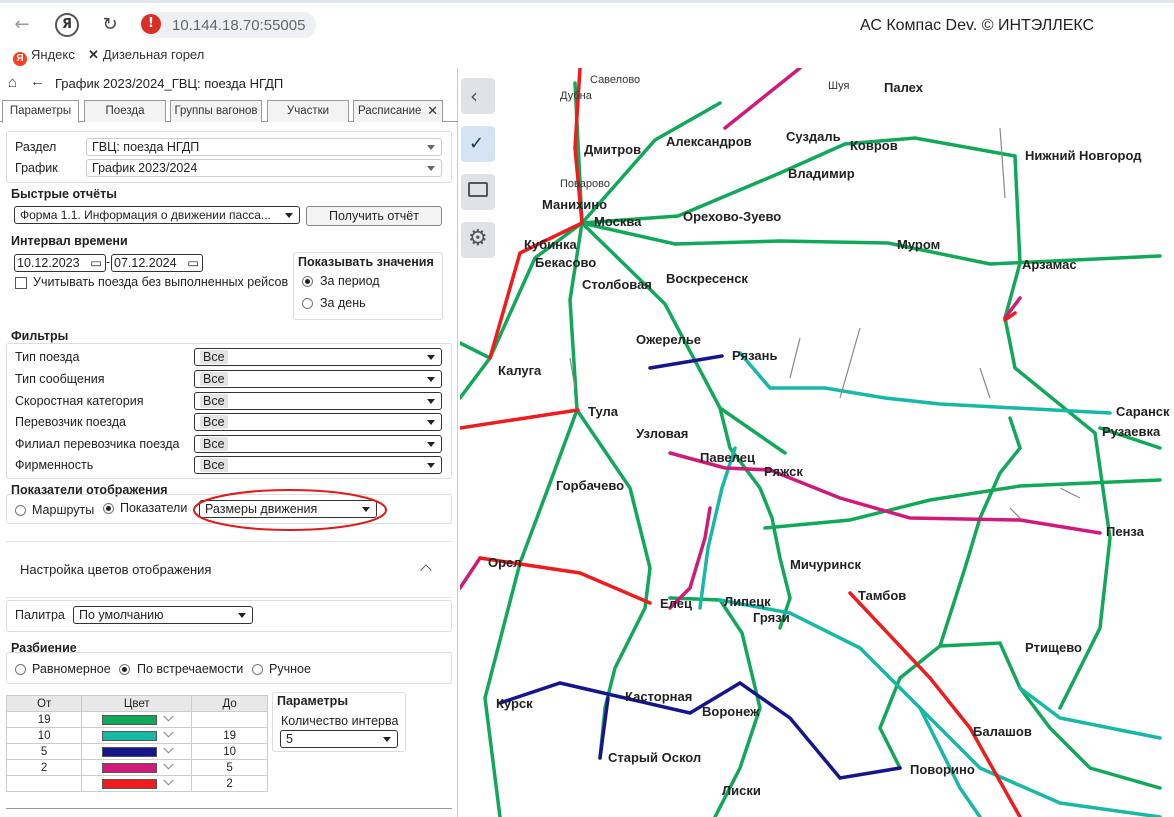  What do you see at coordinates (318, 357) in the screenshot?
I see `filter-train-type-select: Все` at bounding box center [318, 357].